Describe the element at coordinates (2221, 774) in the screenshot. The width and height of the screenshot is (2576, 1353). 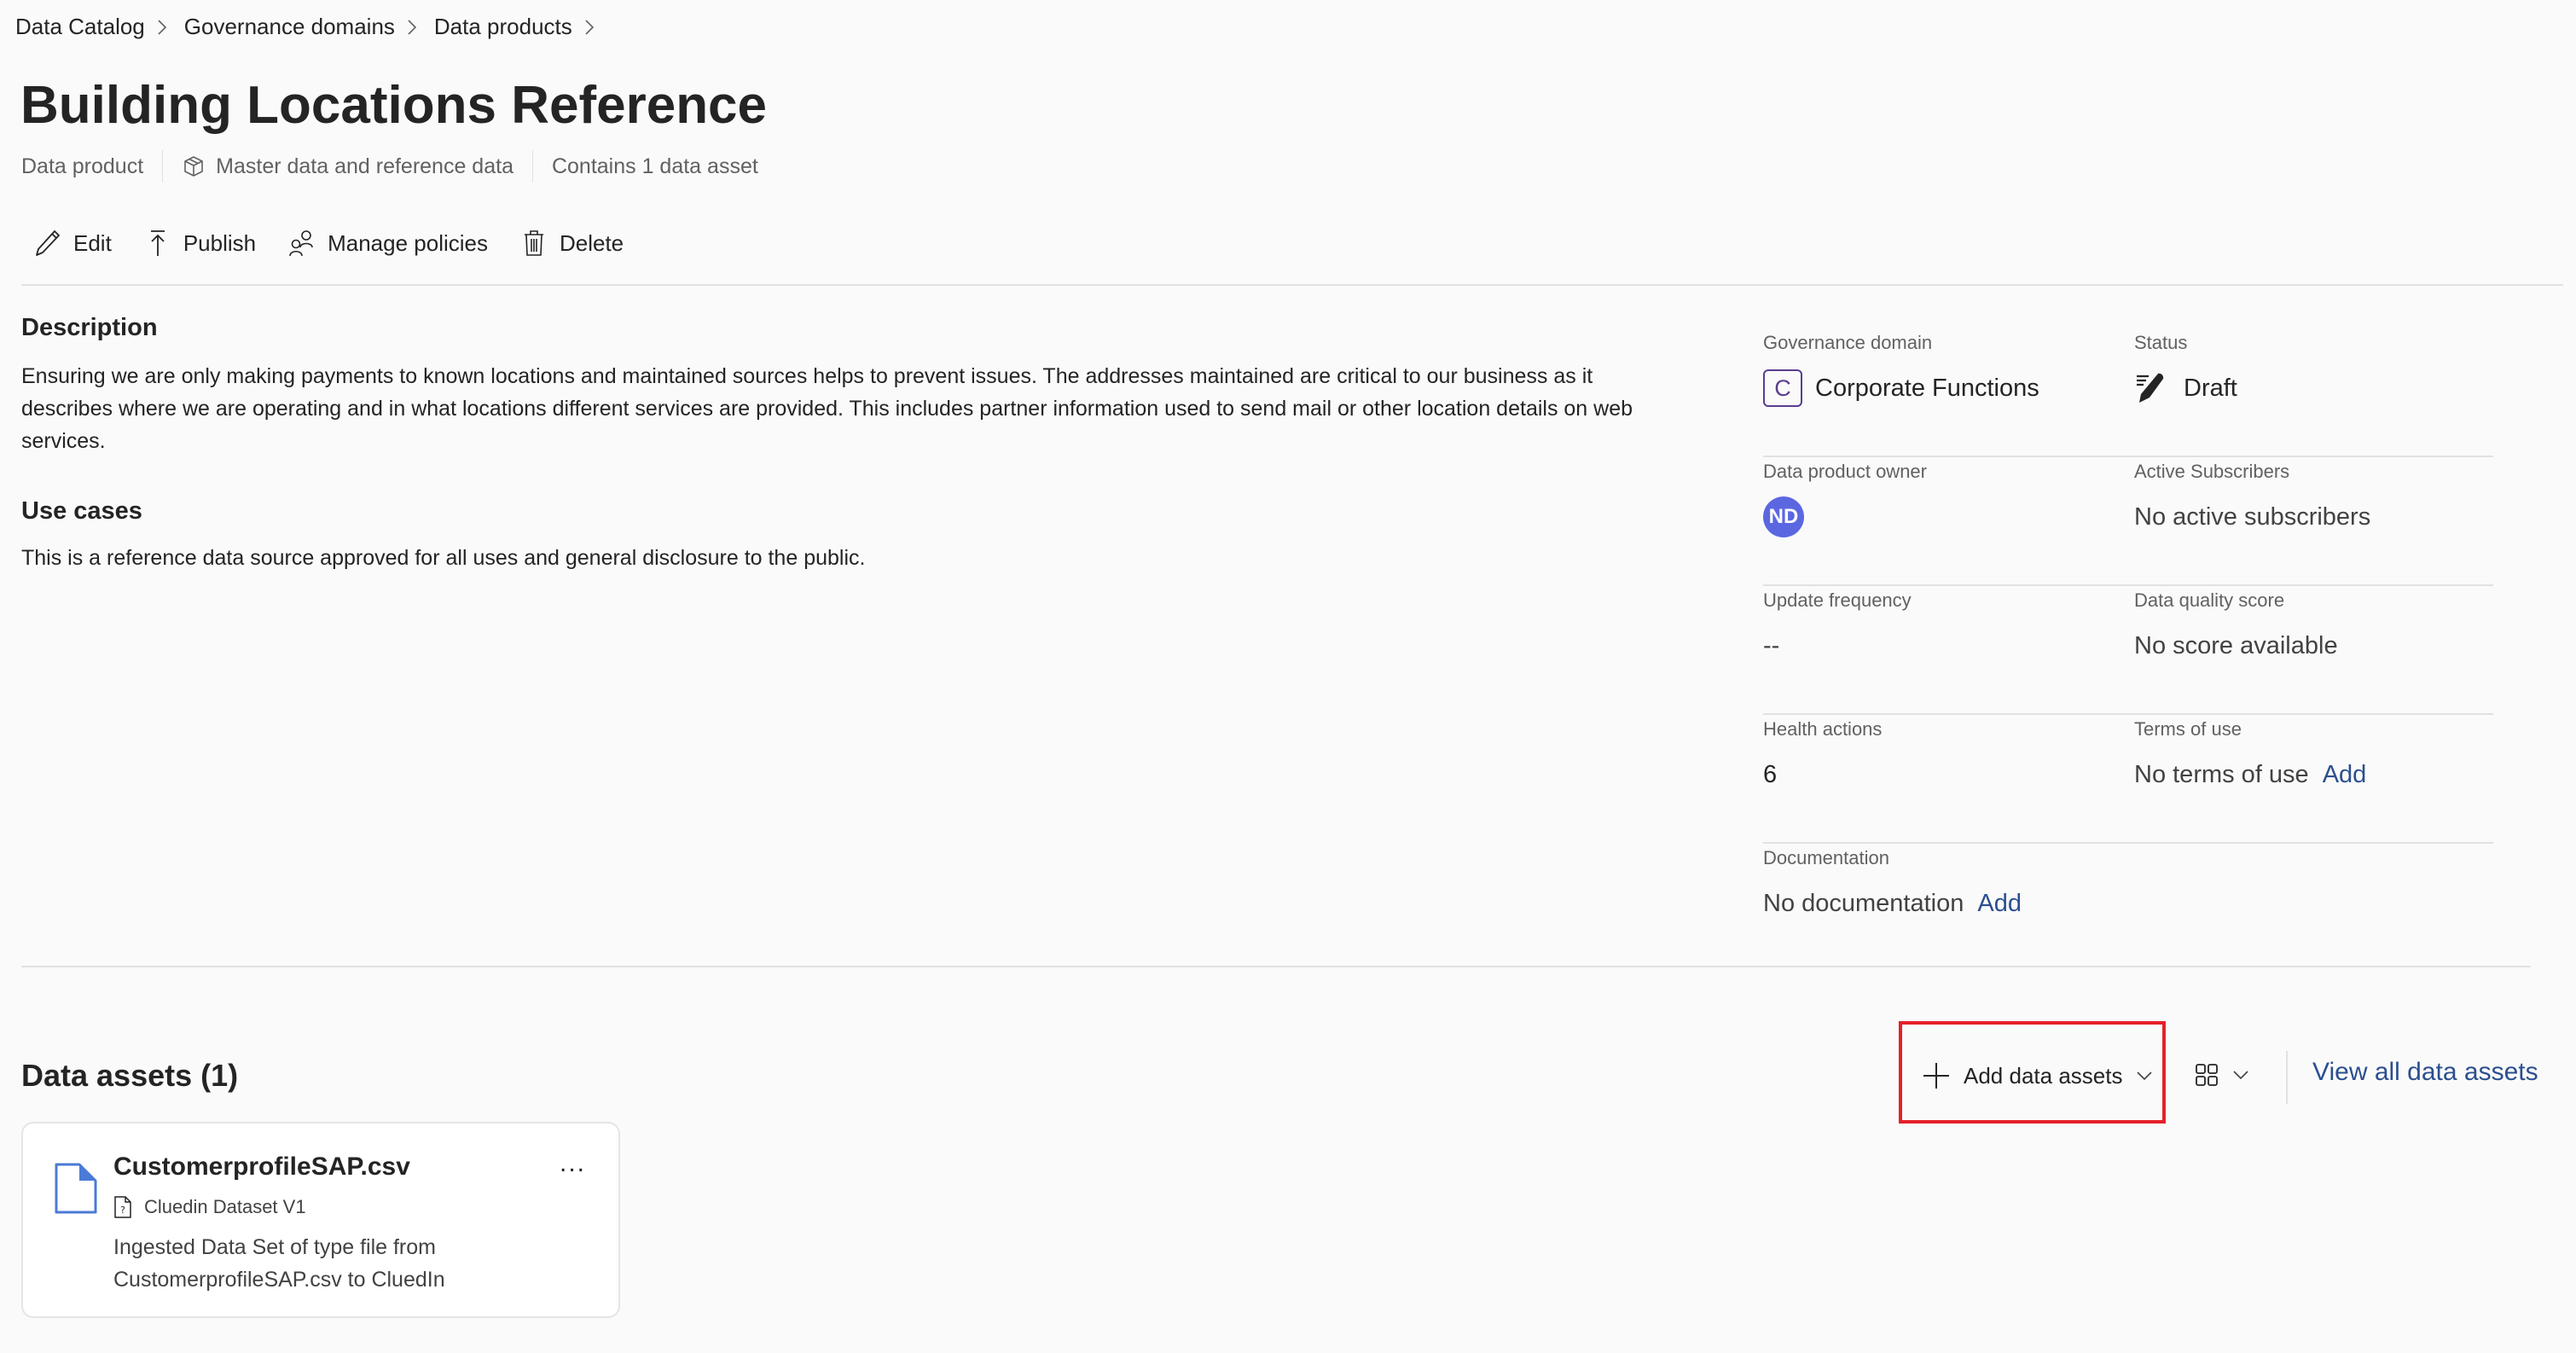
I see `terms-of-use-text: No terms of use` at that location.